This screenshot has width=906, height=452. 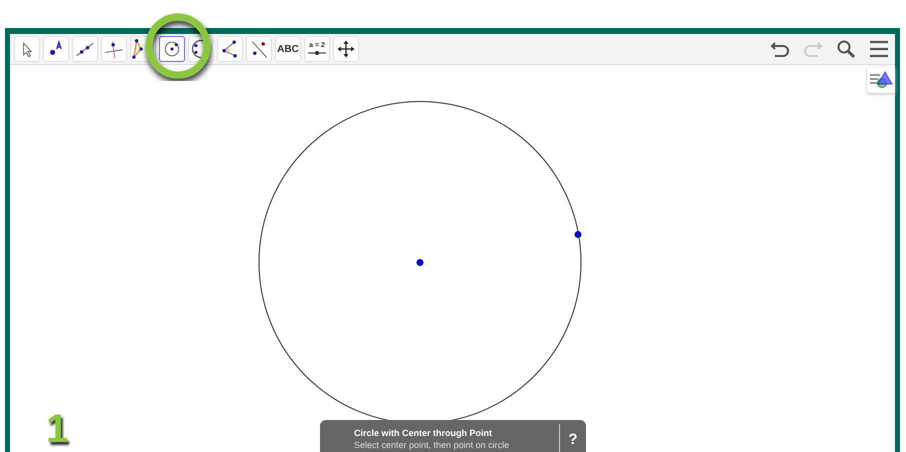 What do you see at coordinates (114, 49) in the screenshot?
I see `perpendicular-tool-button` at bounding box center [114, 49].